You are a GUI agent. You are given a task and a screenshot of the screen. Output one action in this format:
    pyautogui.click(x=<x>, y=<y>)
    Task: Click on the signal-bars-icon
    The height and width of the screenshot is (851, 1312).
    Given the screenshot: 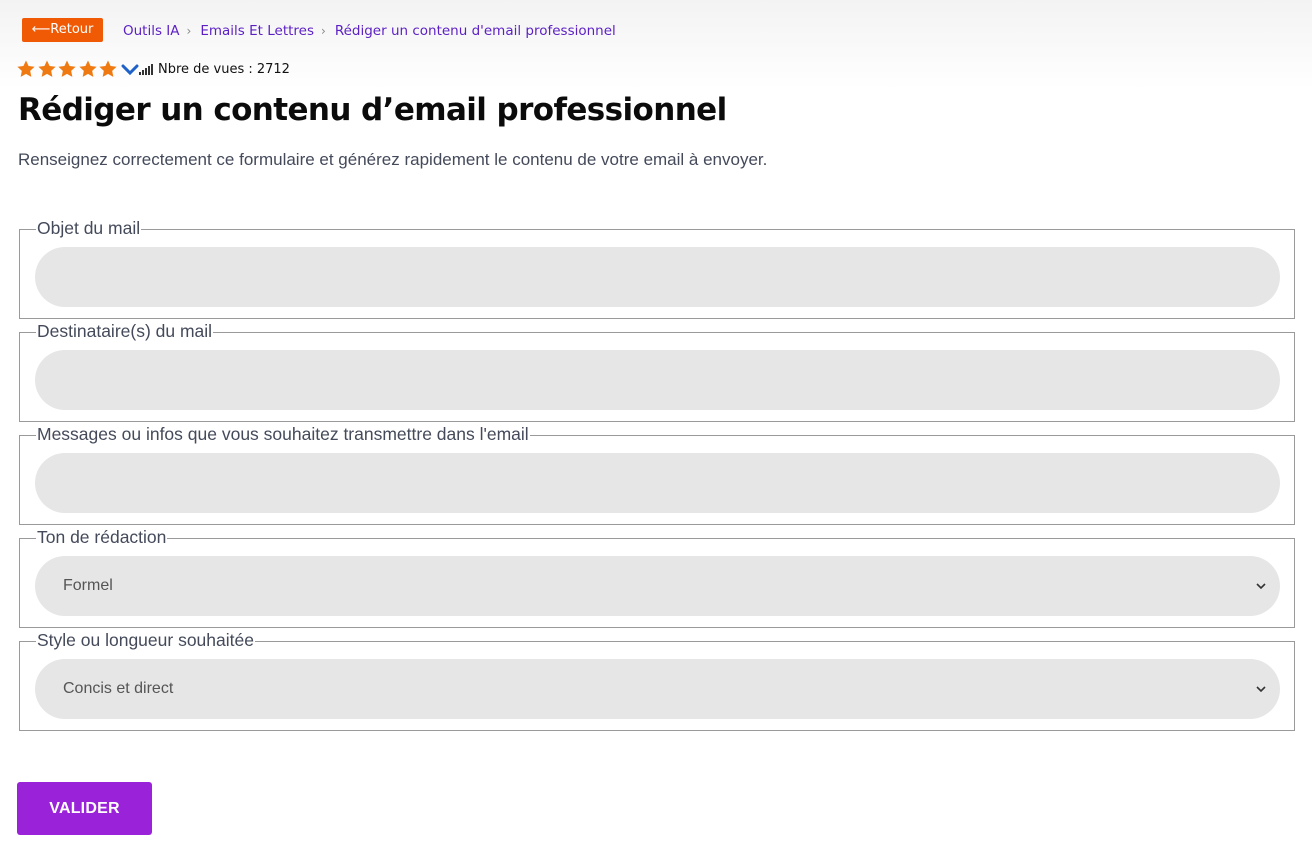 What is the action you would take?
    pyautogui.click(x=145, y=69)
    